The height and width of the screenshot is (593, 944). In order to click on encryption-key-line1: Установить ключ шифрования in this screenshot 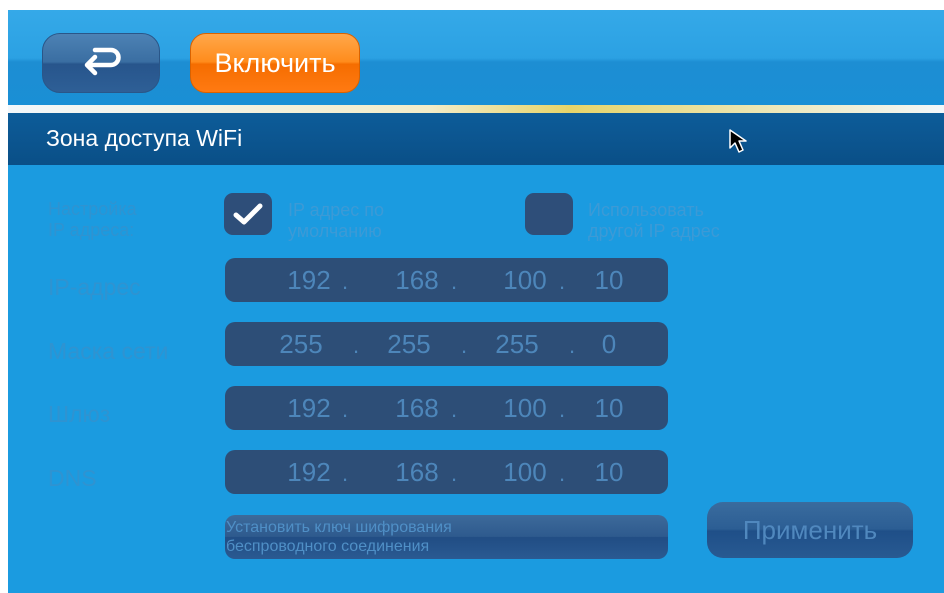, I will do `click(339, 527)`.